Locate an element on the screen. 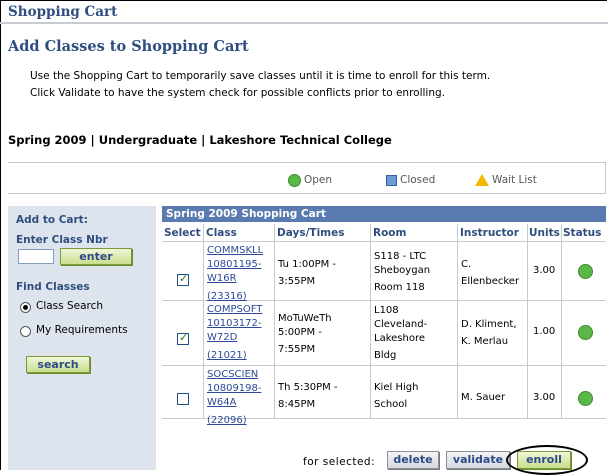 The image size is (608, 475). col-days-times: Days/Times is located at coordinates (311, 233).